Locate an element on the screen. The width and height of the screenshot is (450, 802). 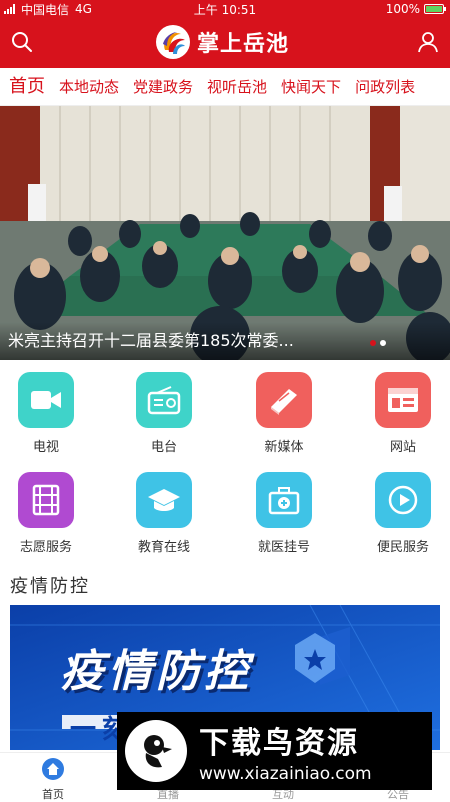
carousel-dot-active is located at coordinates (373, 343).